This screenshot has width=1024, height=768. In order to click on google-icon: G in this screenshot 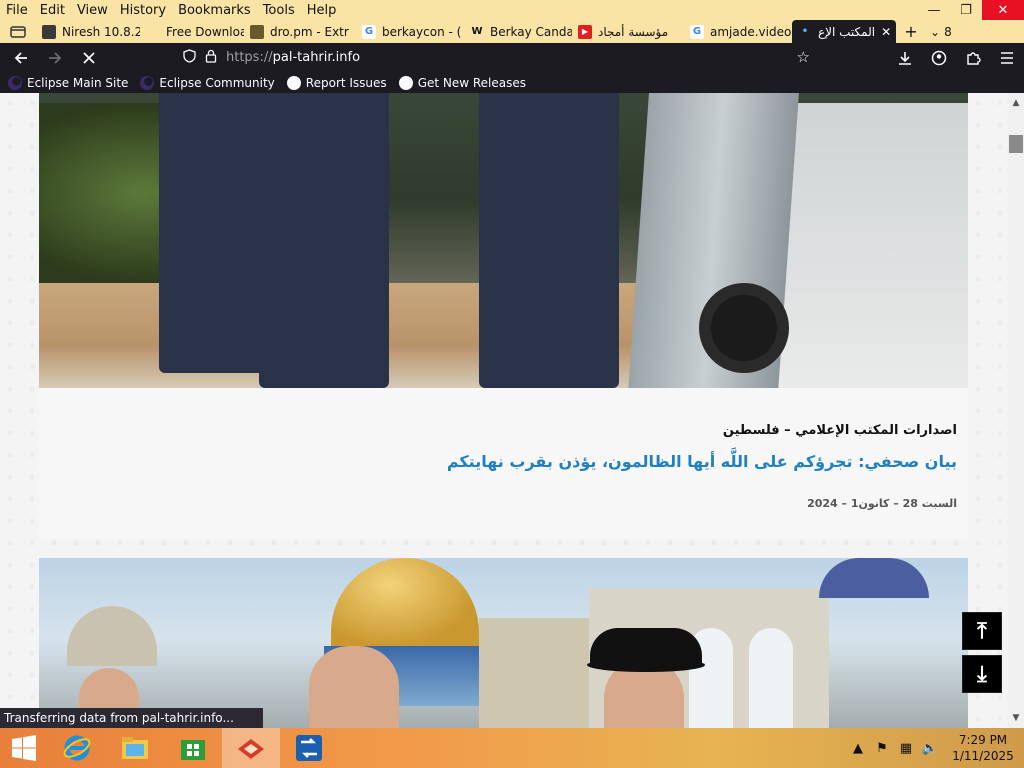, I will do `click(697, 31)`.